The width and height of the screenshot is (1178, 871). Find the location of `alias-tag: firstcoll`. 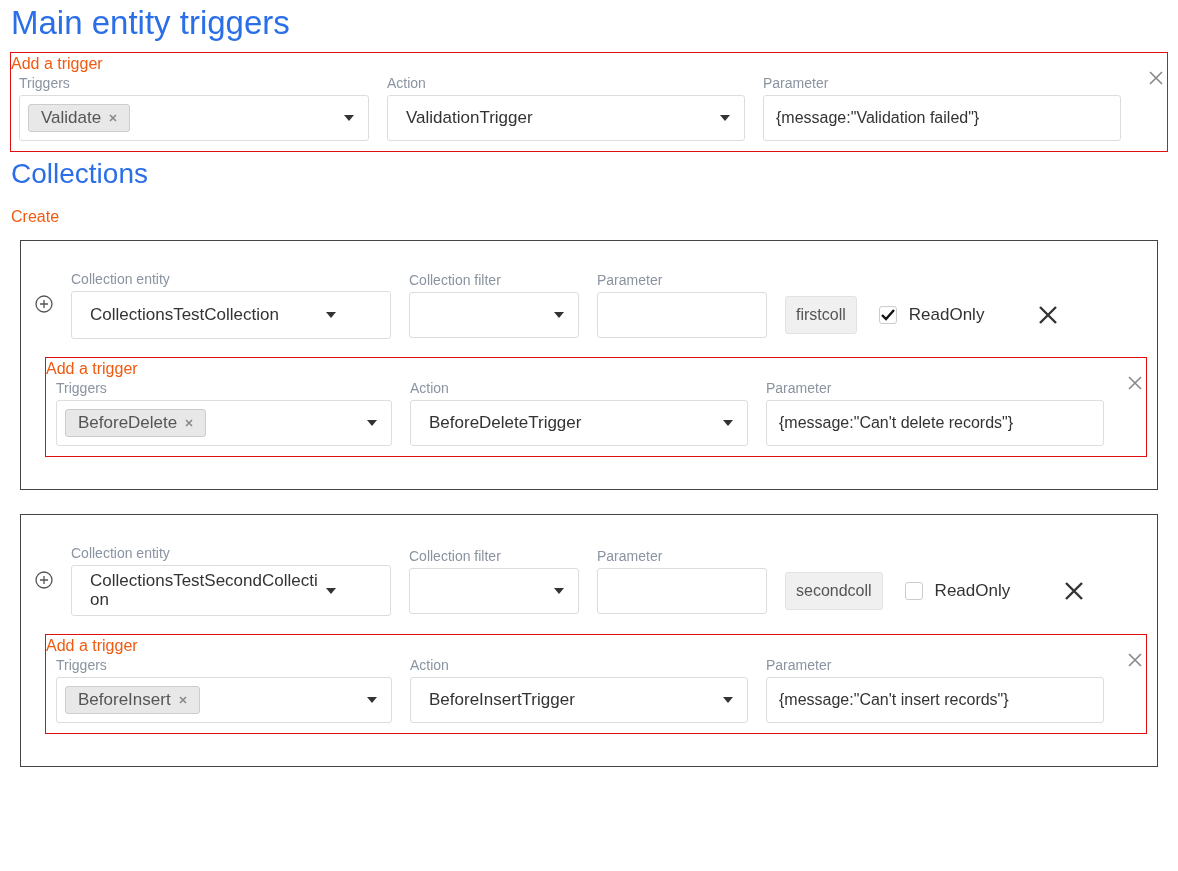

alias-tag: firstcoll is located at coordinates (821, 315).